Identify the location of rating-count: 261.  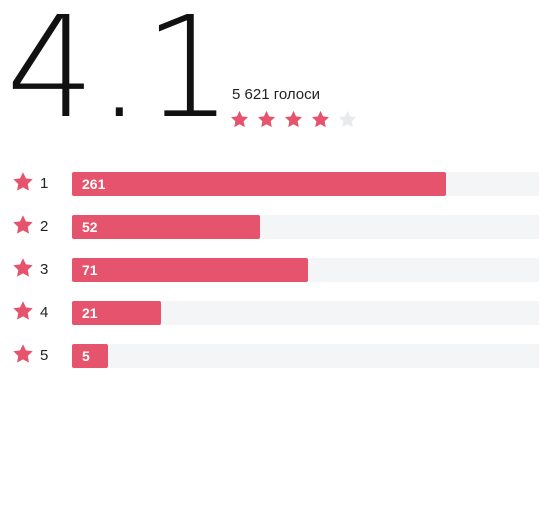
(94, 184).